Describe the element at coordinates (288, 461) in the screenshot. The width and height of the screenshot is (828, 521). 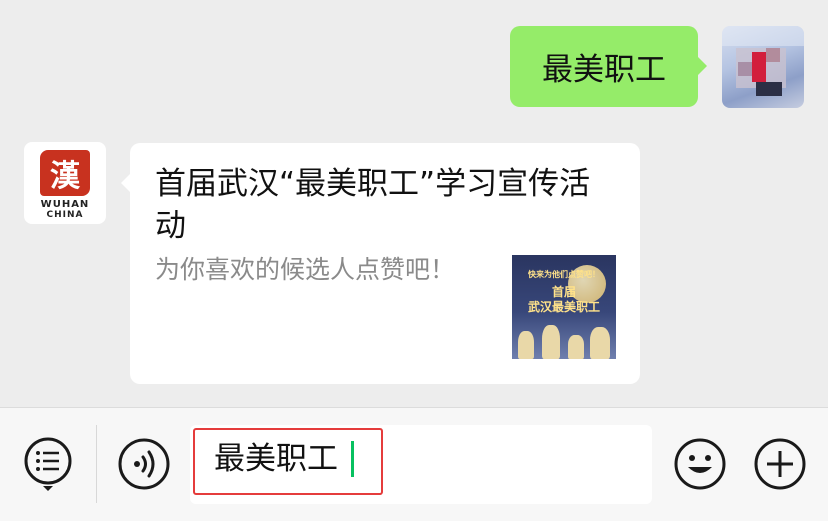
I see `annotation-highlight-box` at that location.